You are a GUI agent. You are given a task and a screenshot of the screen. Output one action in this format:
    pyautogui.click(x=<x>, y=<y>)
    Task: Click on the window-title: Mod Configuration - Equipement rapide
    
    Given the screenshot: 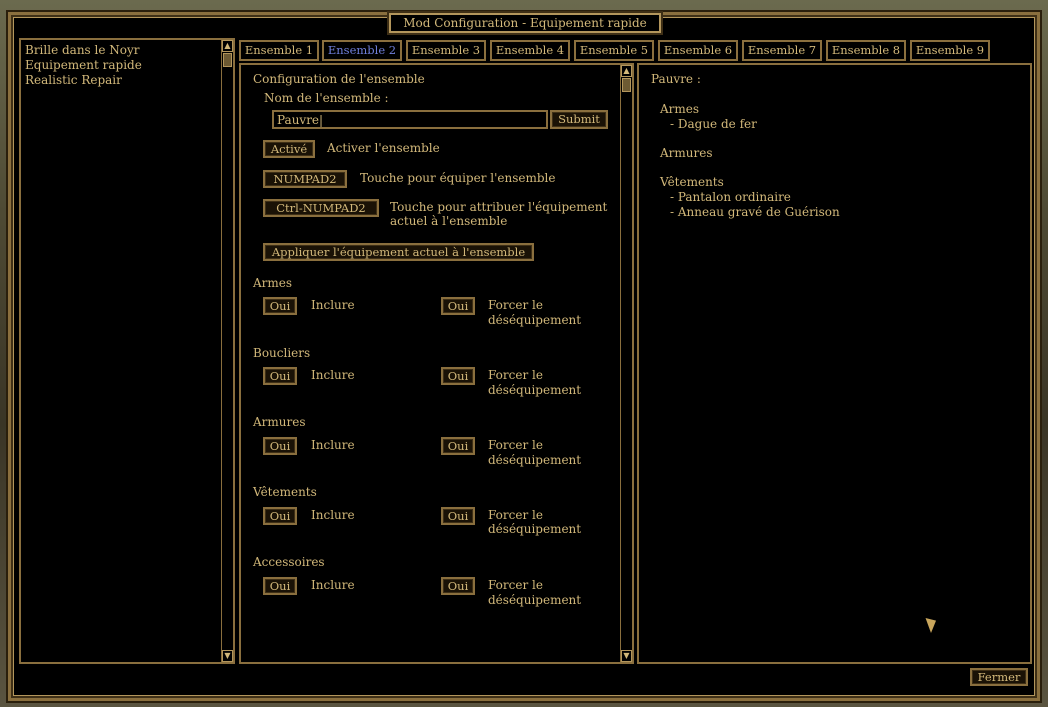 What is the action you would take?
    pyautogui.click(x=525, y=23)
    